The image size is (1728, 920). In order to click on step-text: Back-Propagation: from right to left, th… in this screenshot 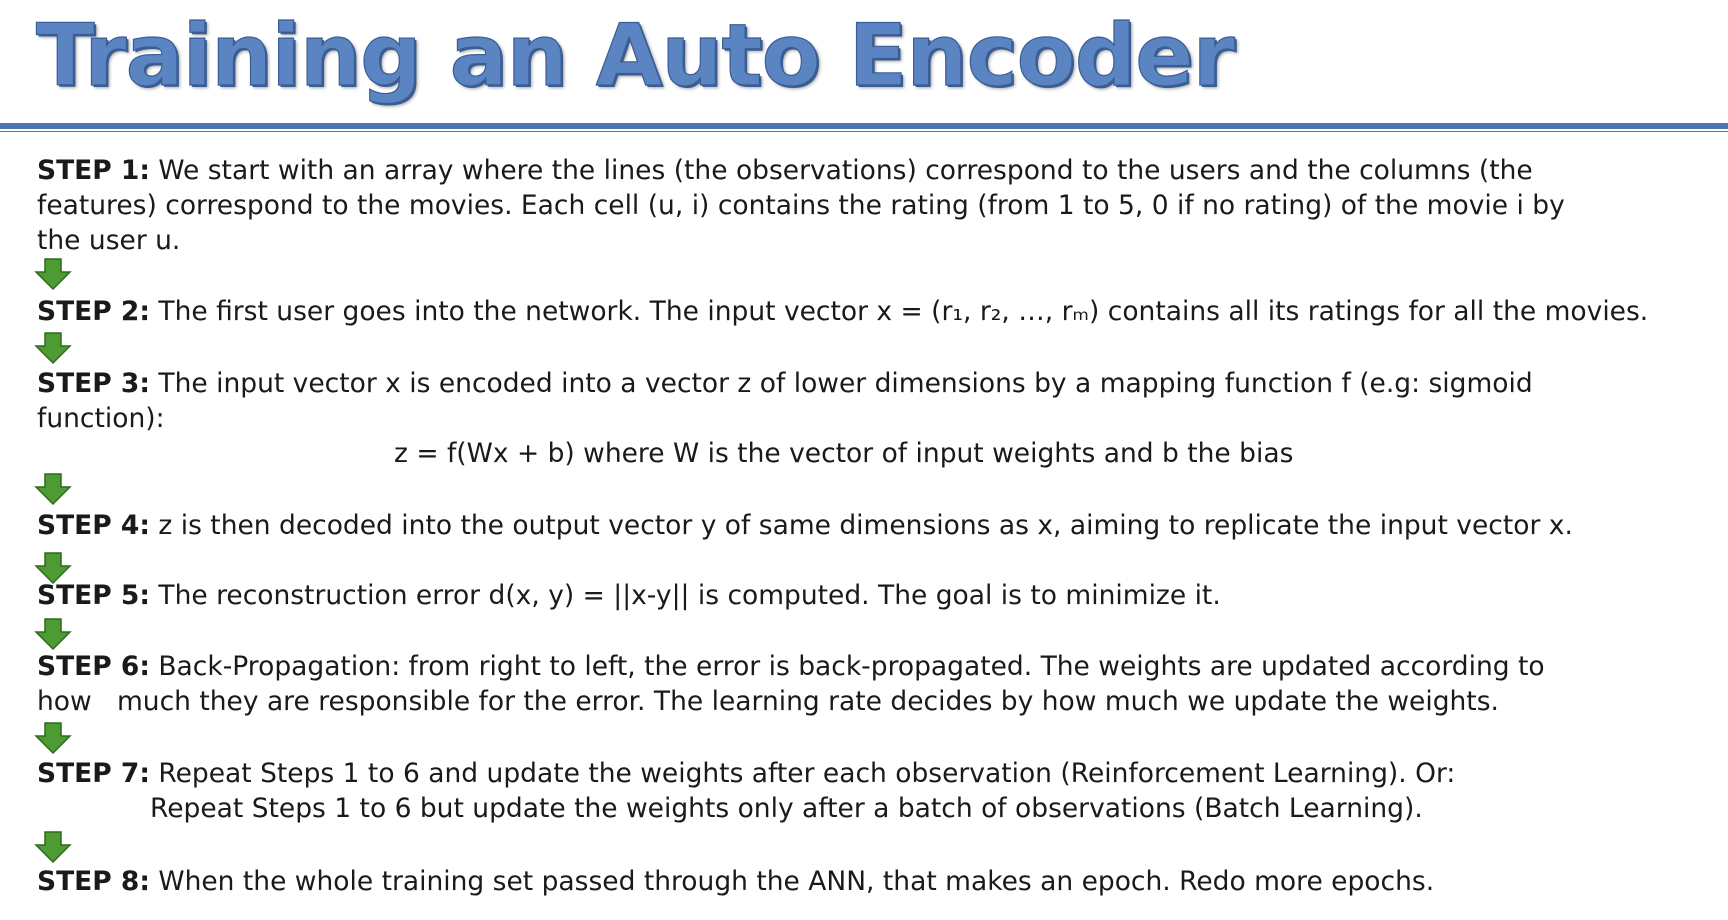, I will do `click(847, 666)`.